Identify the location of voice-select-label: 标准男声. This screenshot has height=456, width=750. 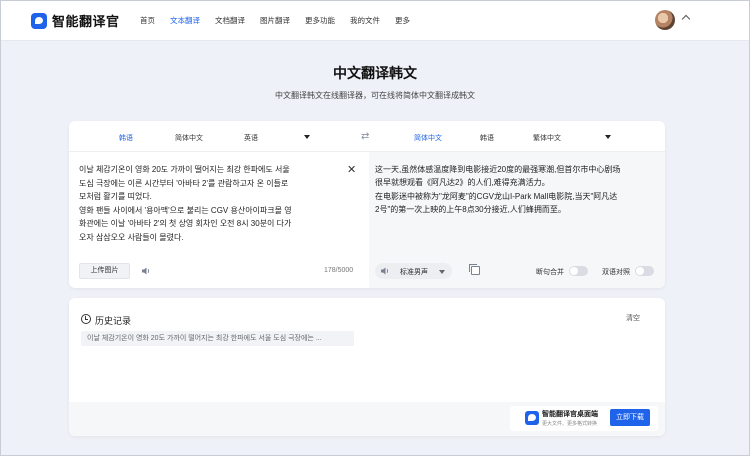
(414, 272).